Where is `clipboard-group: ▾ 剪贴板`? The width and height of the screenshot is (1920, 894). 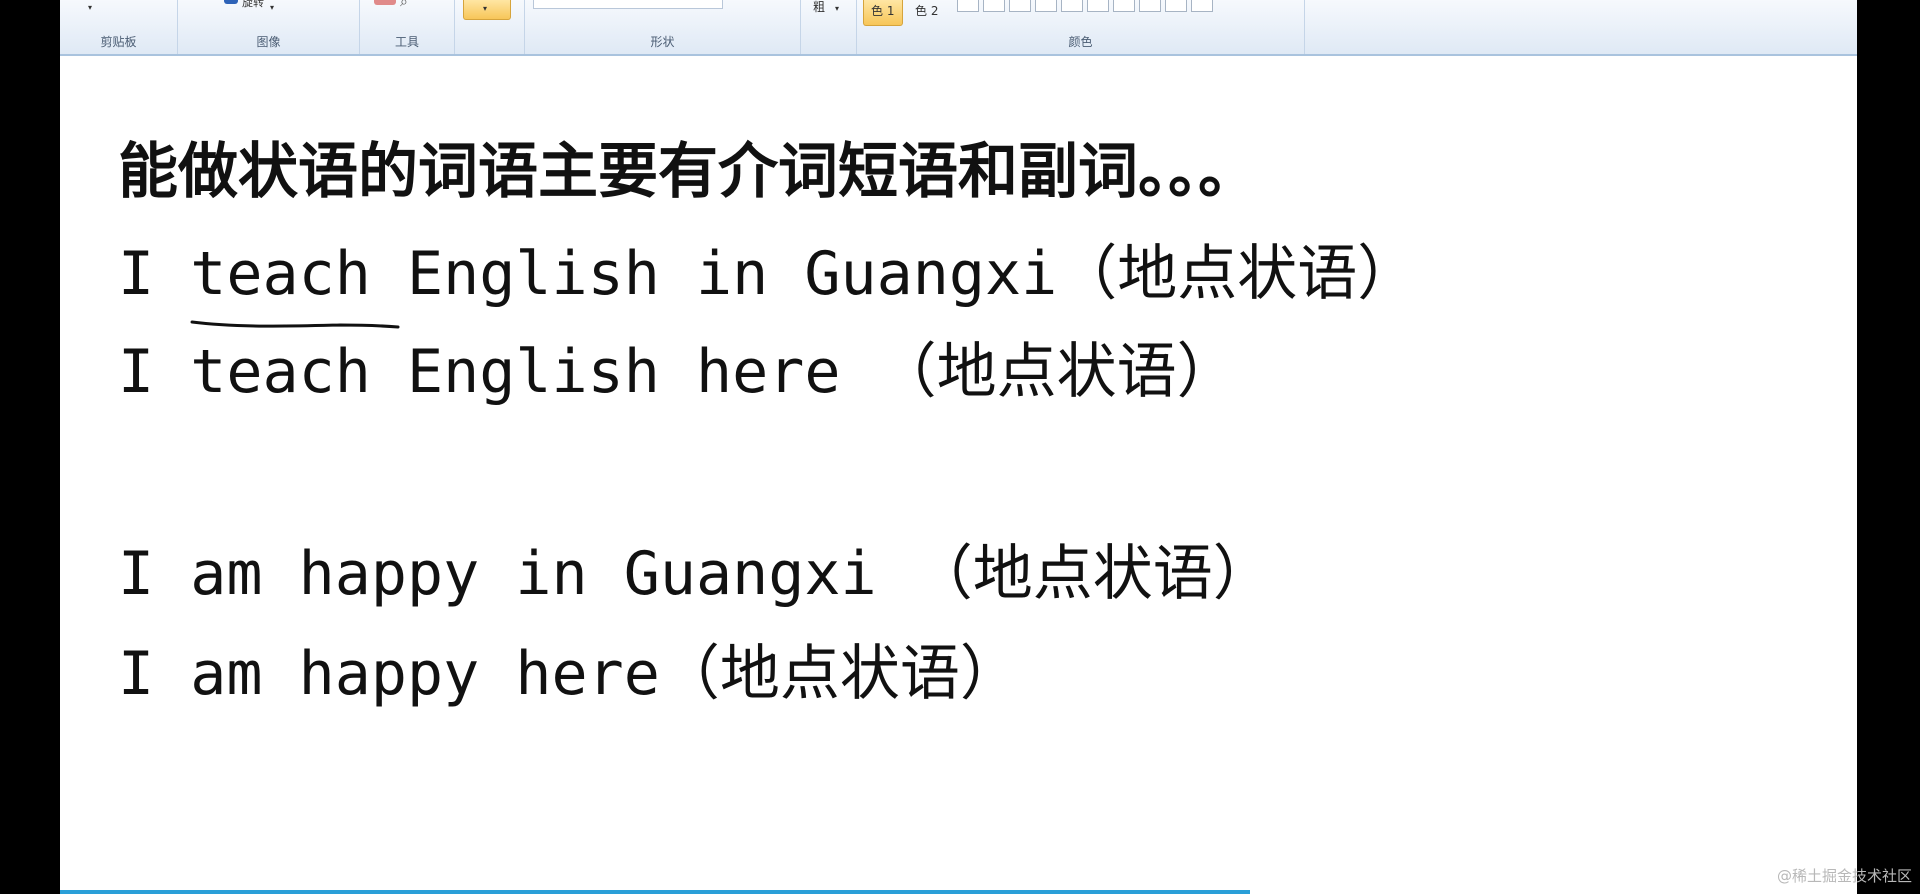 clipboard-group: ▾ 剪贴板 is located at coordinates (119, 27).